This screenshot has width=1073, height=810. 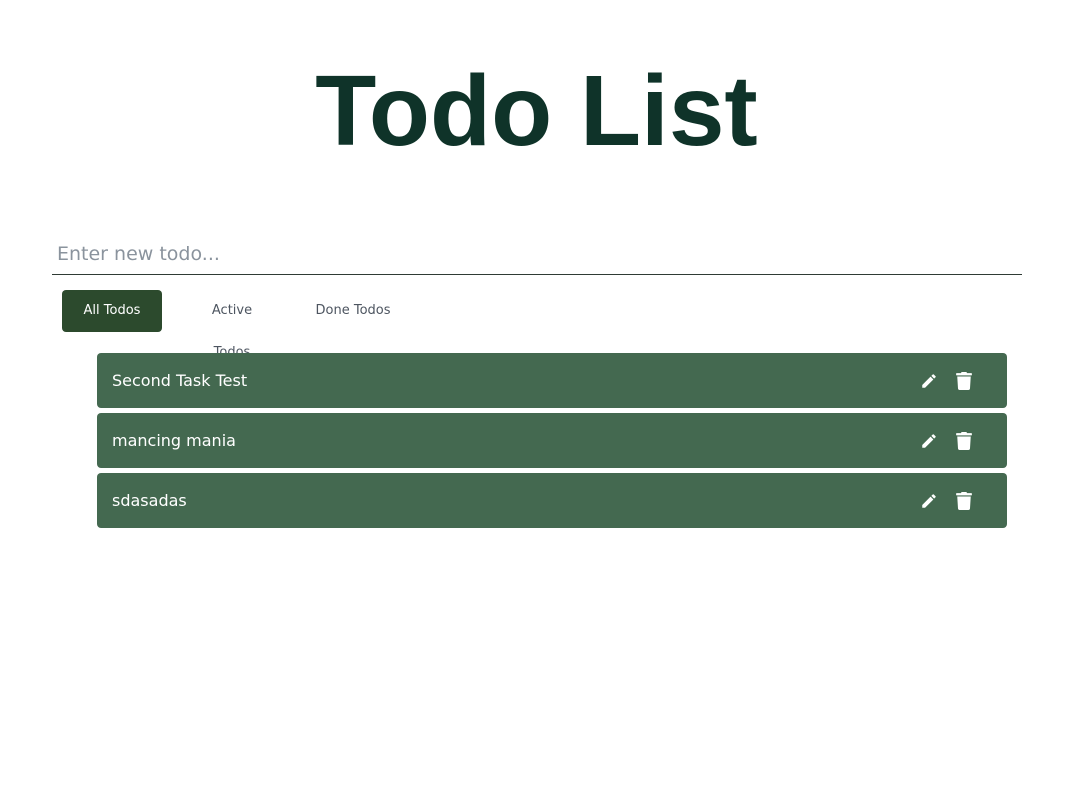 I want to click on todo-item: mancing mania, so click(x=552, y=440).